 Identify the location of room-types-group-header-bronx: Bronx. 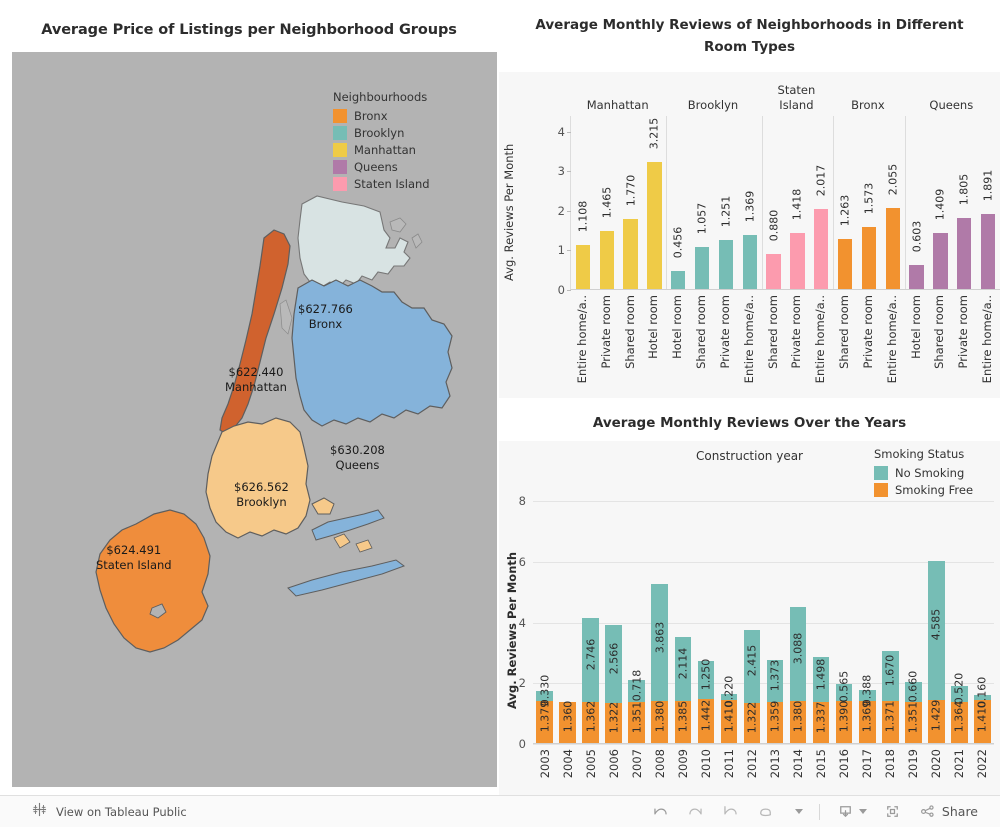
(868, 94).